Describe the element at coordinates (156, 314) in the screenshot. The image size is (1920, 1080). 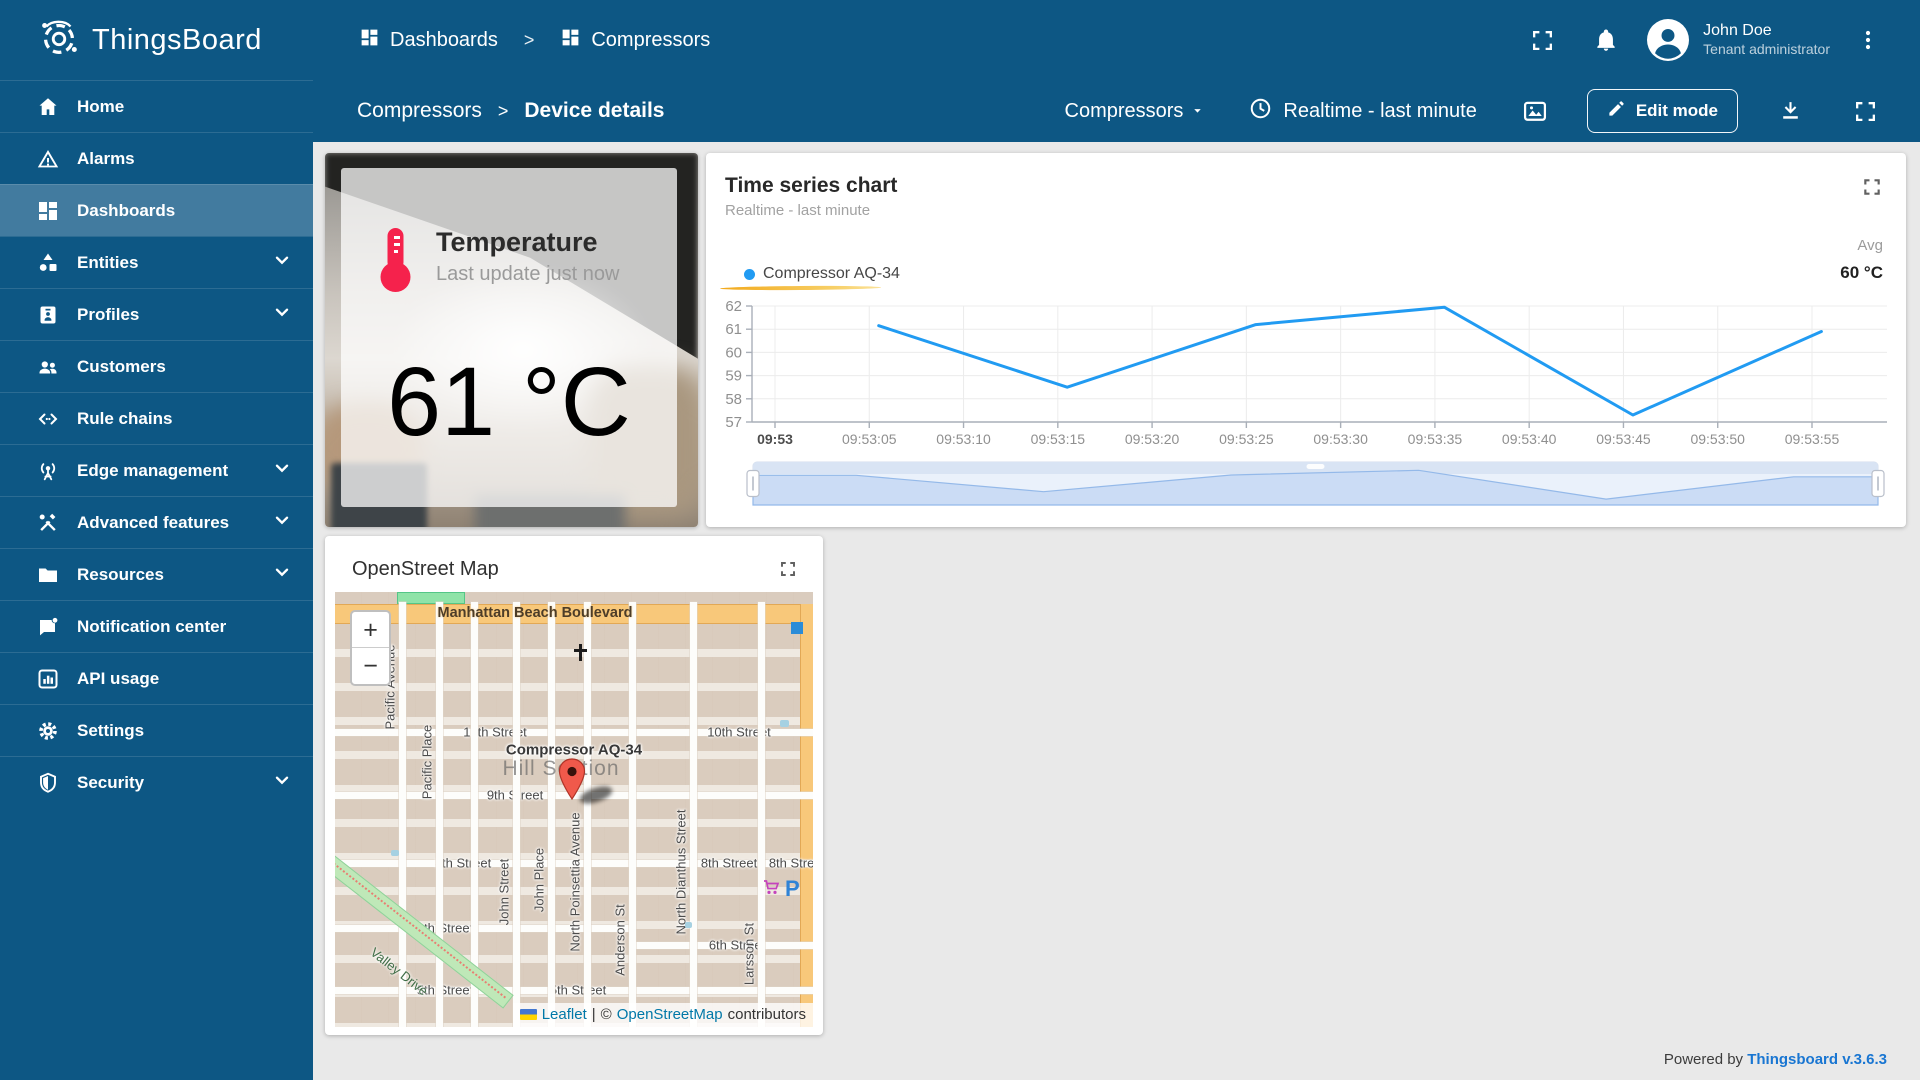
I see `sidebar-item-profiles: Profiles` at that location.